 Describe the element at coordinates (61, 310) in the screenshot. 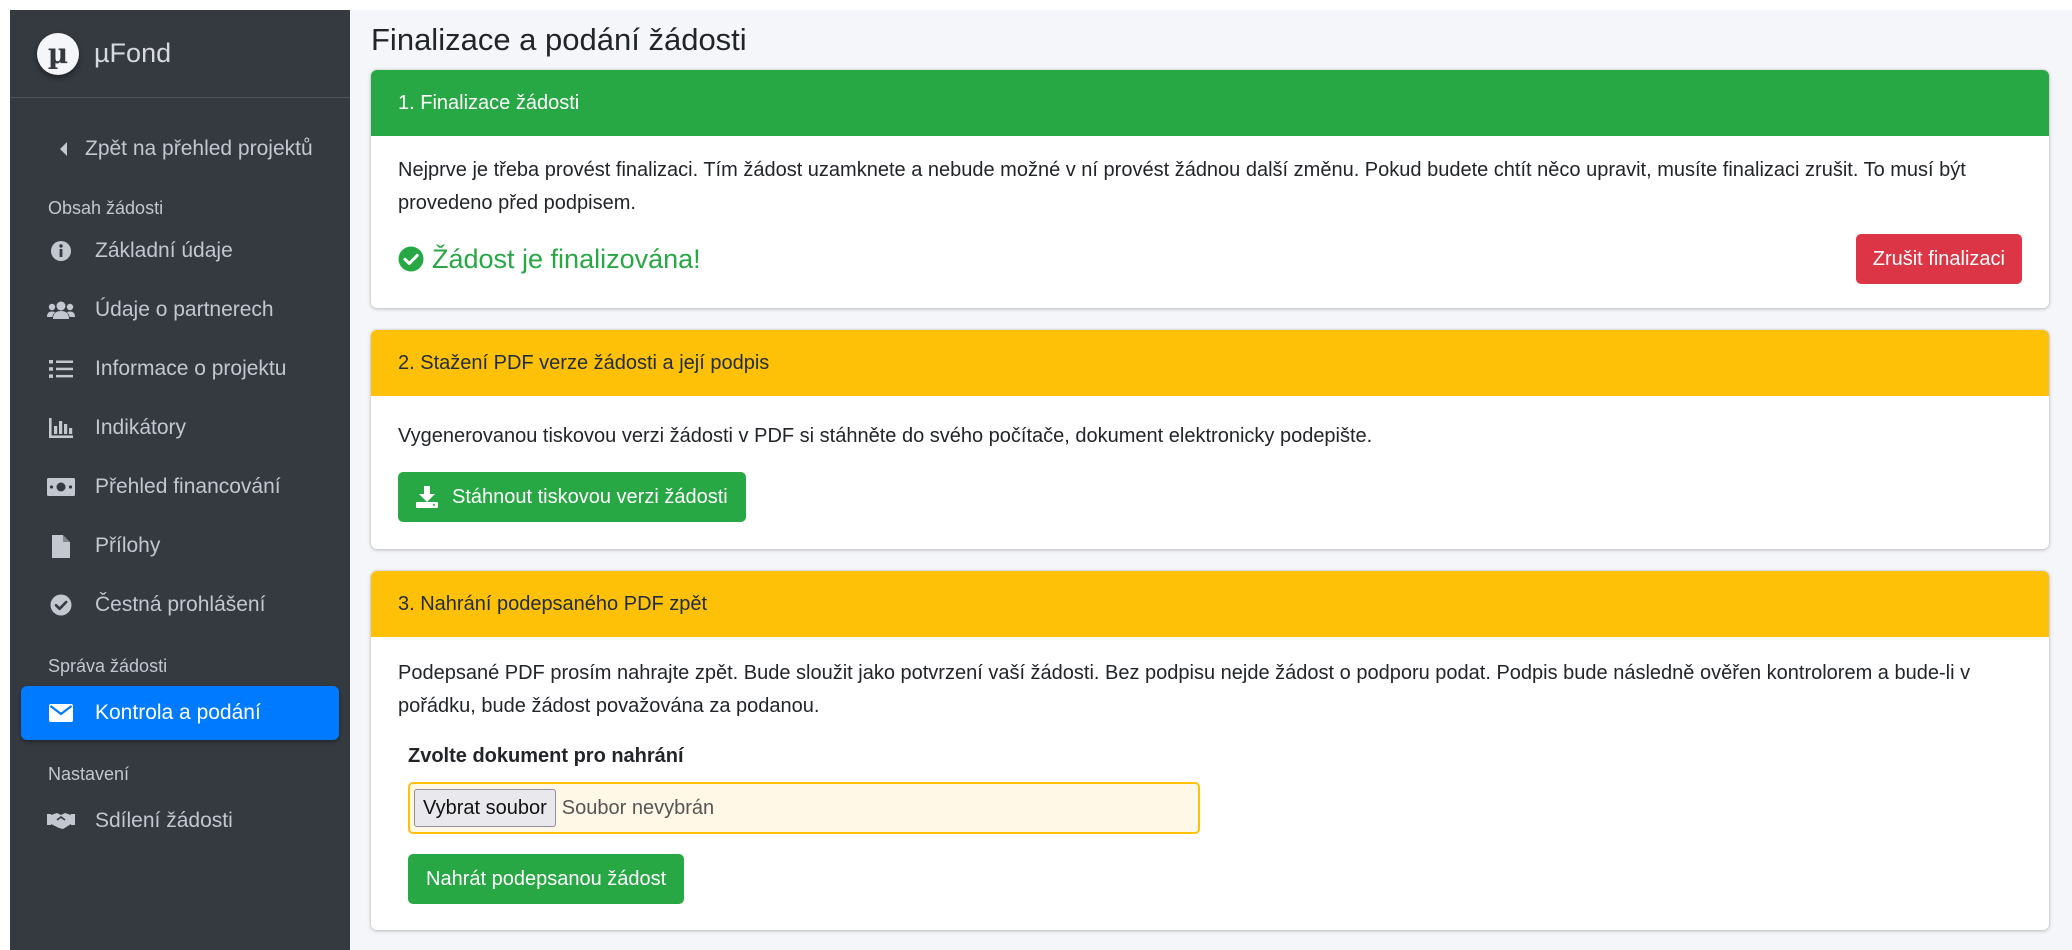

I see `users-icon` at that location.